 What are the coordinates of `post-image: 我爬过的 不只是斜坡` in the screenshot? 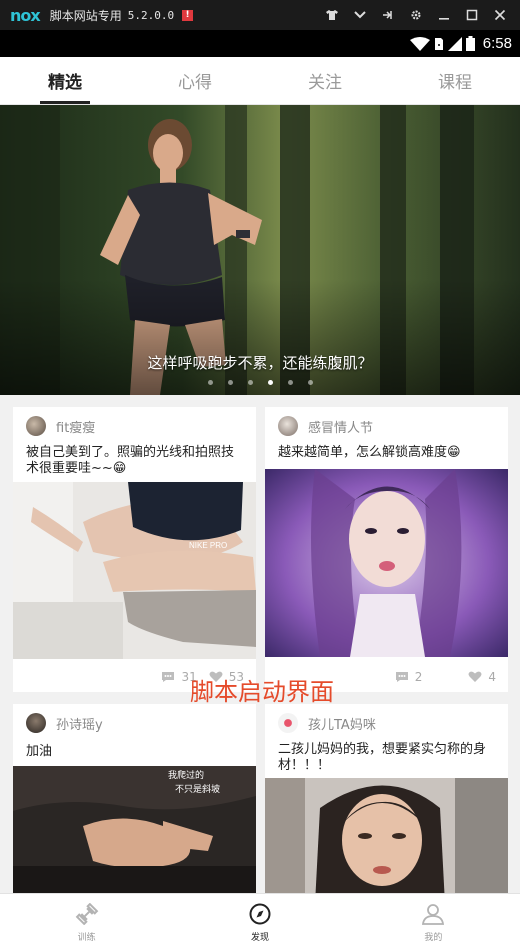 It's located at (134, 829).